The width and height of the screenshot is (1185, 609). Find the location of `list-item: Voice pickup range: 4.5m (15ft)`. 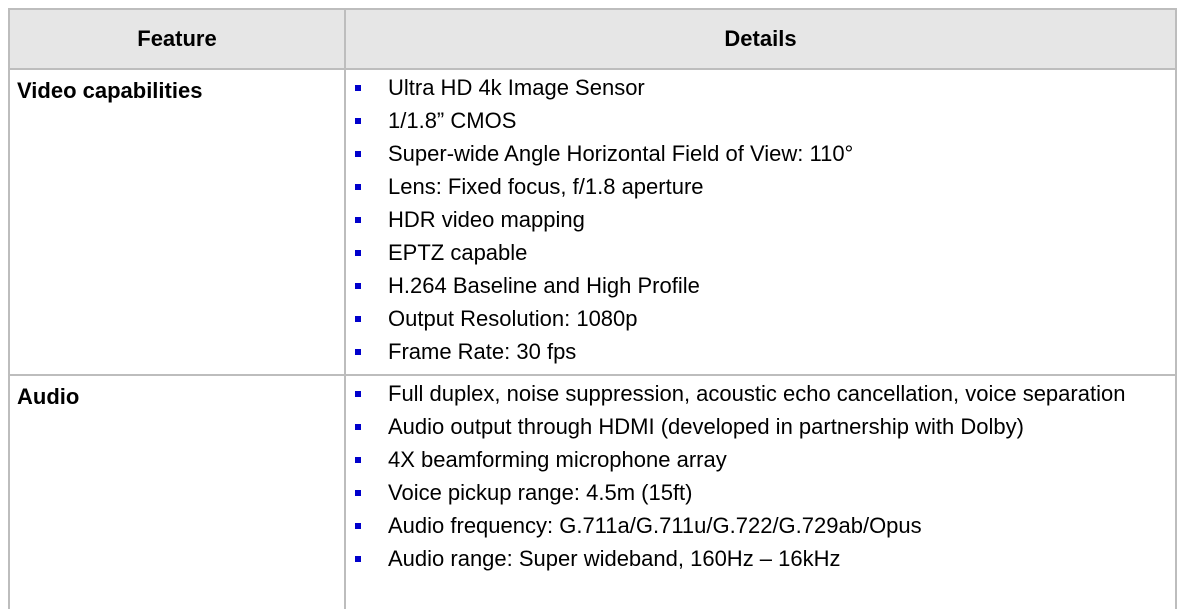

list-item: Voice pickup range: 4.5m (15ft) is located at coordinates (760, 493).